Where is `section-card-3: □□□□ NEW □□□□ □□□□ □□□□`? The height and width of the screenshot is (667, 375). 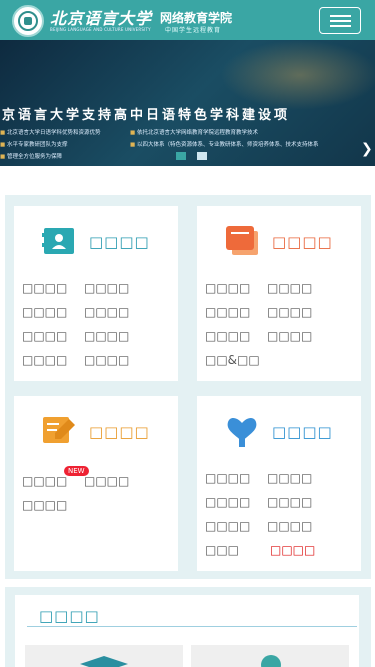 section-card-3: □□□□ NEW □□□□ □□□□ □□□□ is located at coordinates (96, 483).